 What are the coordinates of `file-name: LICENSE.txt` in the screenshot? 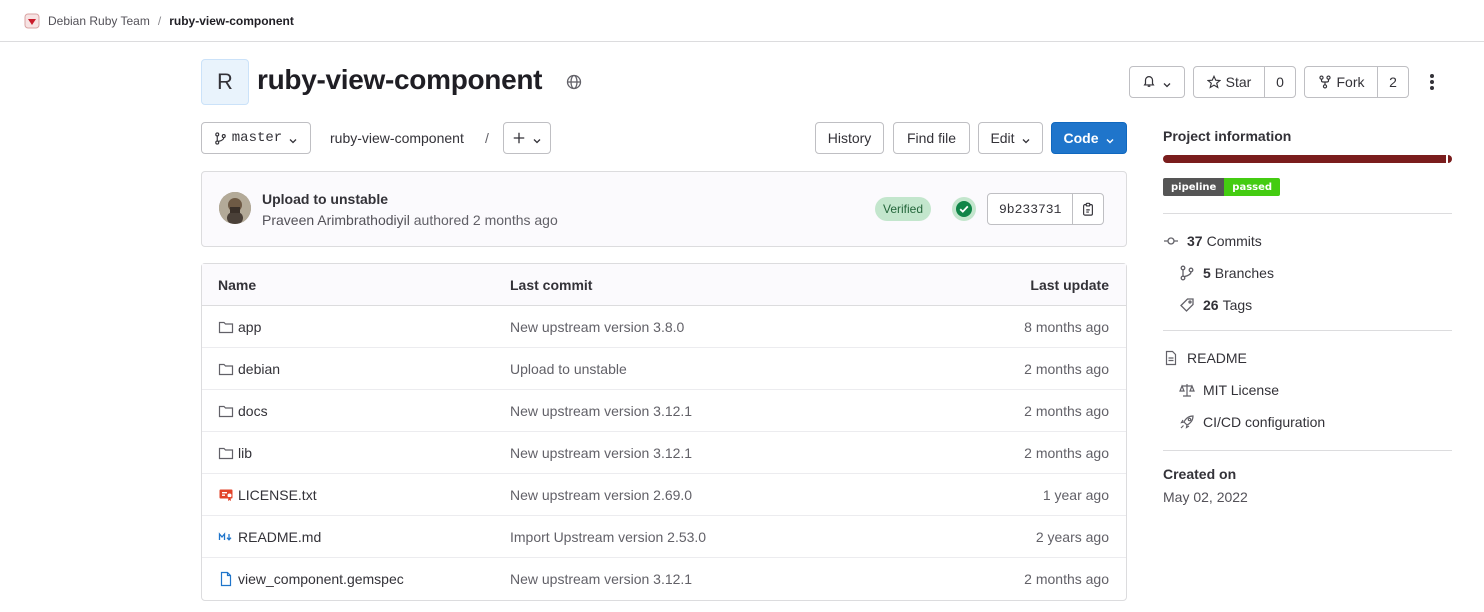 It's located at (277, 495).